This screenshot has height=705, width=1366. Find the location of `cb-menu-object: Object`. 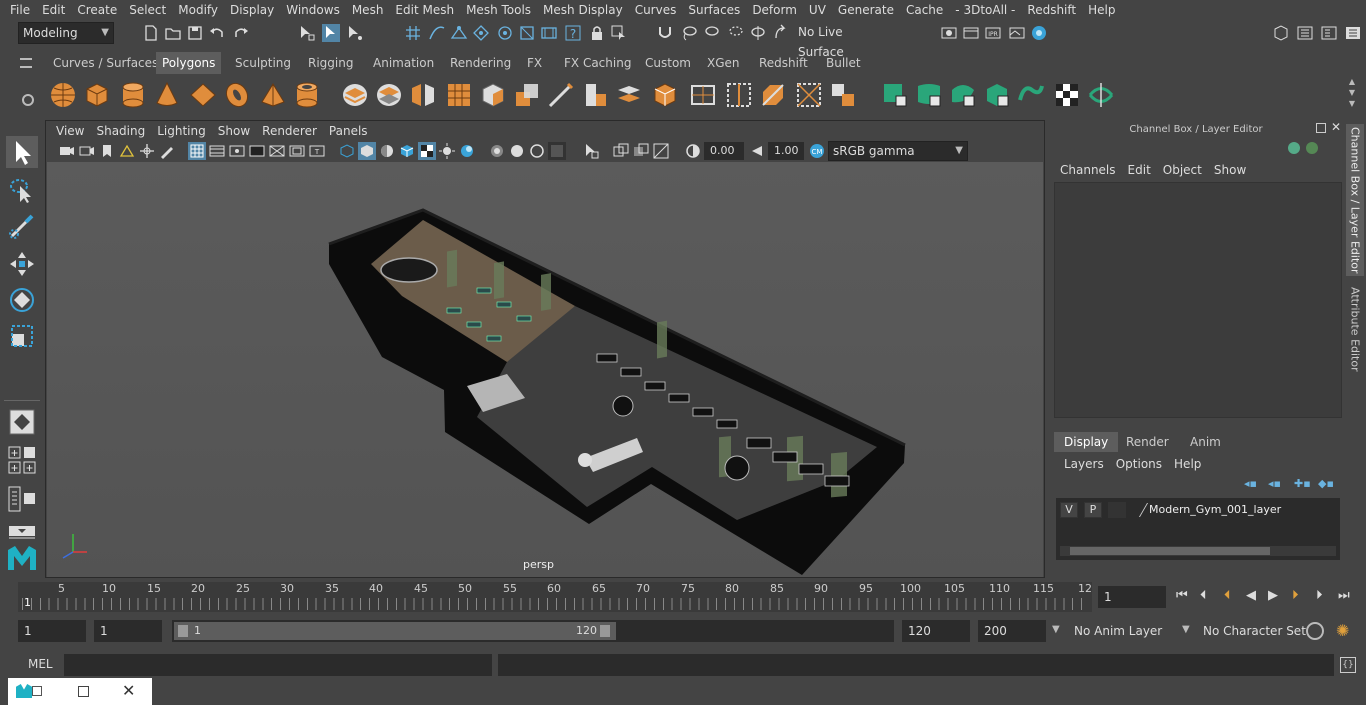

cb-menu-object: Object is located at coordinates (1182, 170).